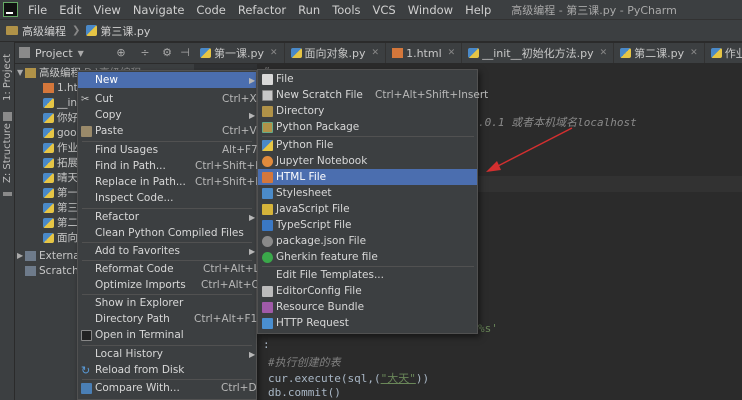 The width and height of the screenshot is (742, 400). I want to click on chevron-down-icon: ▼, so click(81, 53).